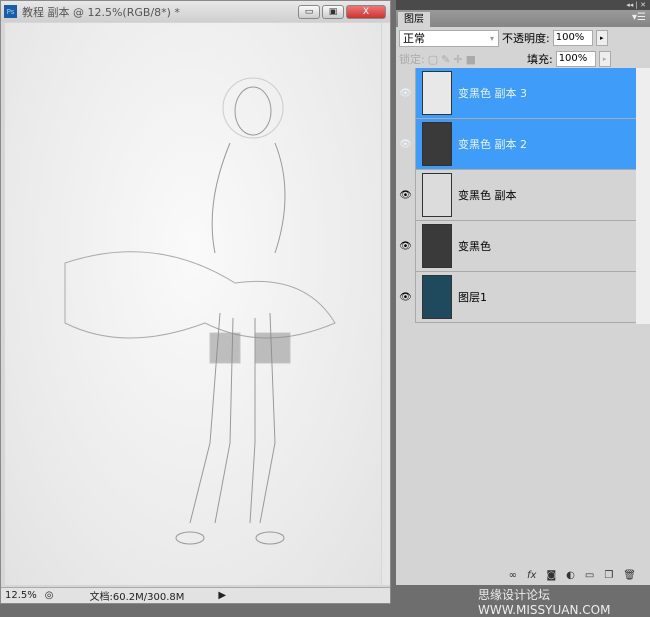  Describe the element at coordinates (433, 59) in the screenshot. I see `lock-transparency-icon: ▢` at that location.